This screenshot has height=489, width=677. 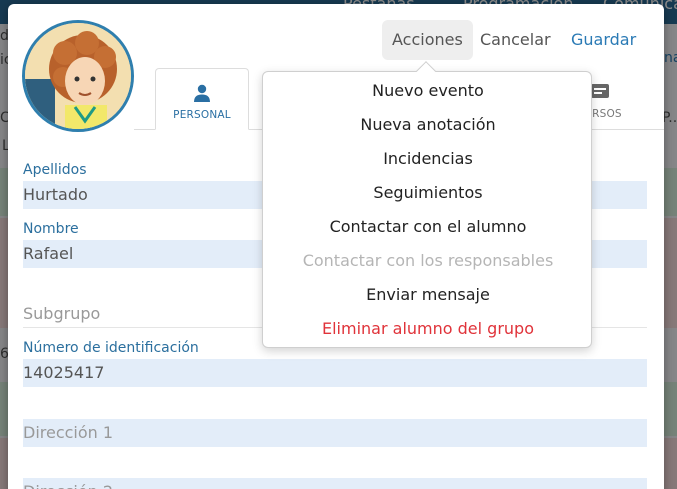 I want to click on actions-button: Acciones, so click(x=427, y=40).